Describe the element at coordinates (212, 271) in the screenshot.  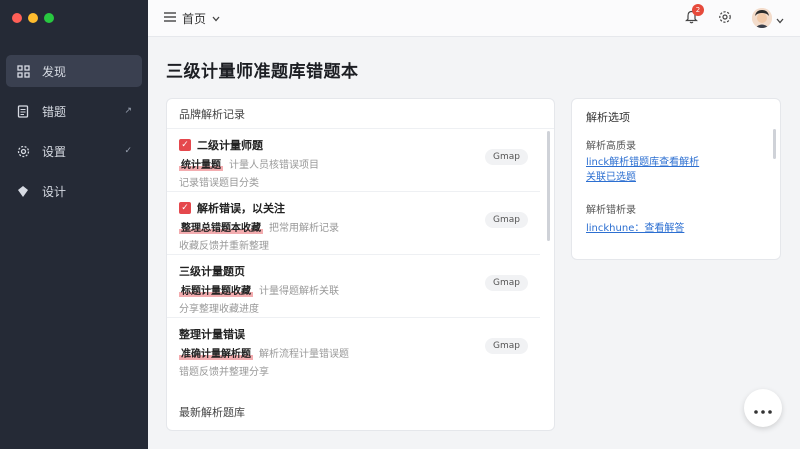
I see `list-item-title: 三级计量题页` at that location.